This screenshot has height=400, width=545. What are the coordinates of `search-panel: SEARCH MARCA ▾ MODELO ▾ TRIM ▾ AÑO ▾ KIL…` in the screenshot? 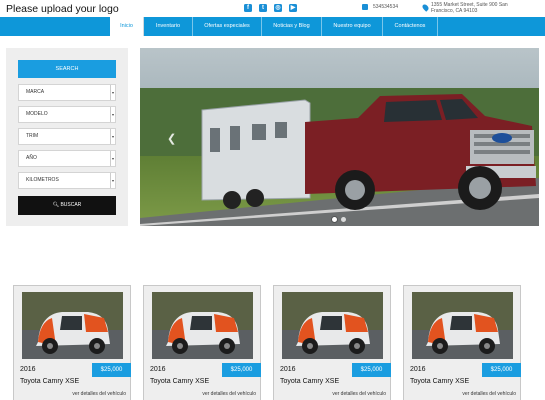 It's located at (67, 137).